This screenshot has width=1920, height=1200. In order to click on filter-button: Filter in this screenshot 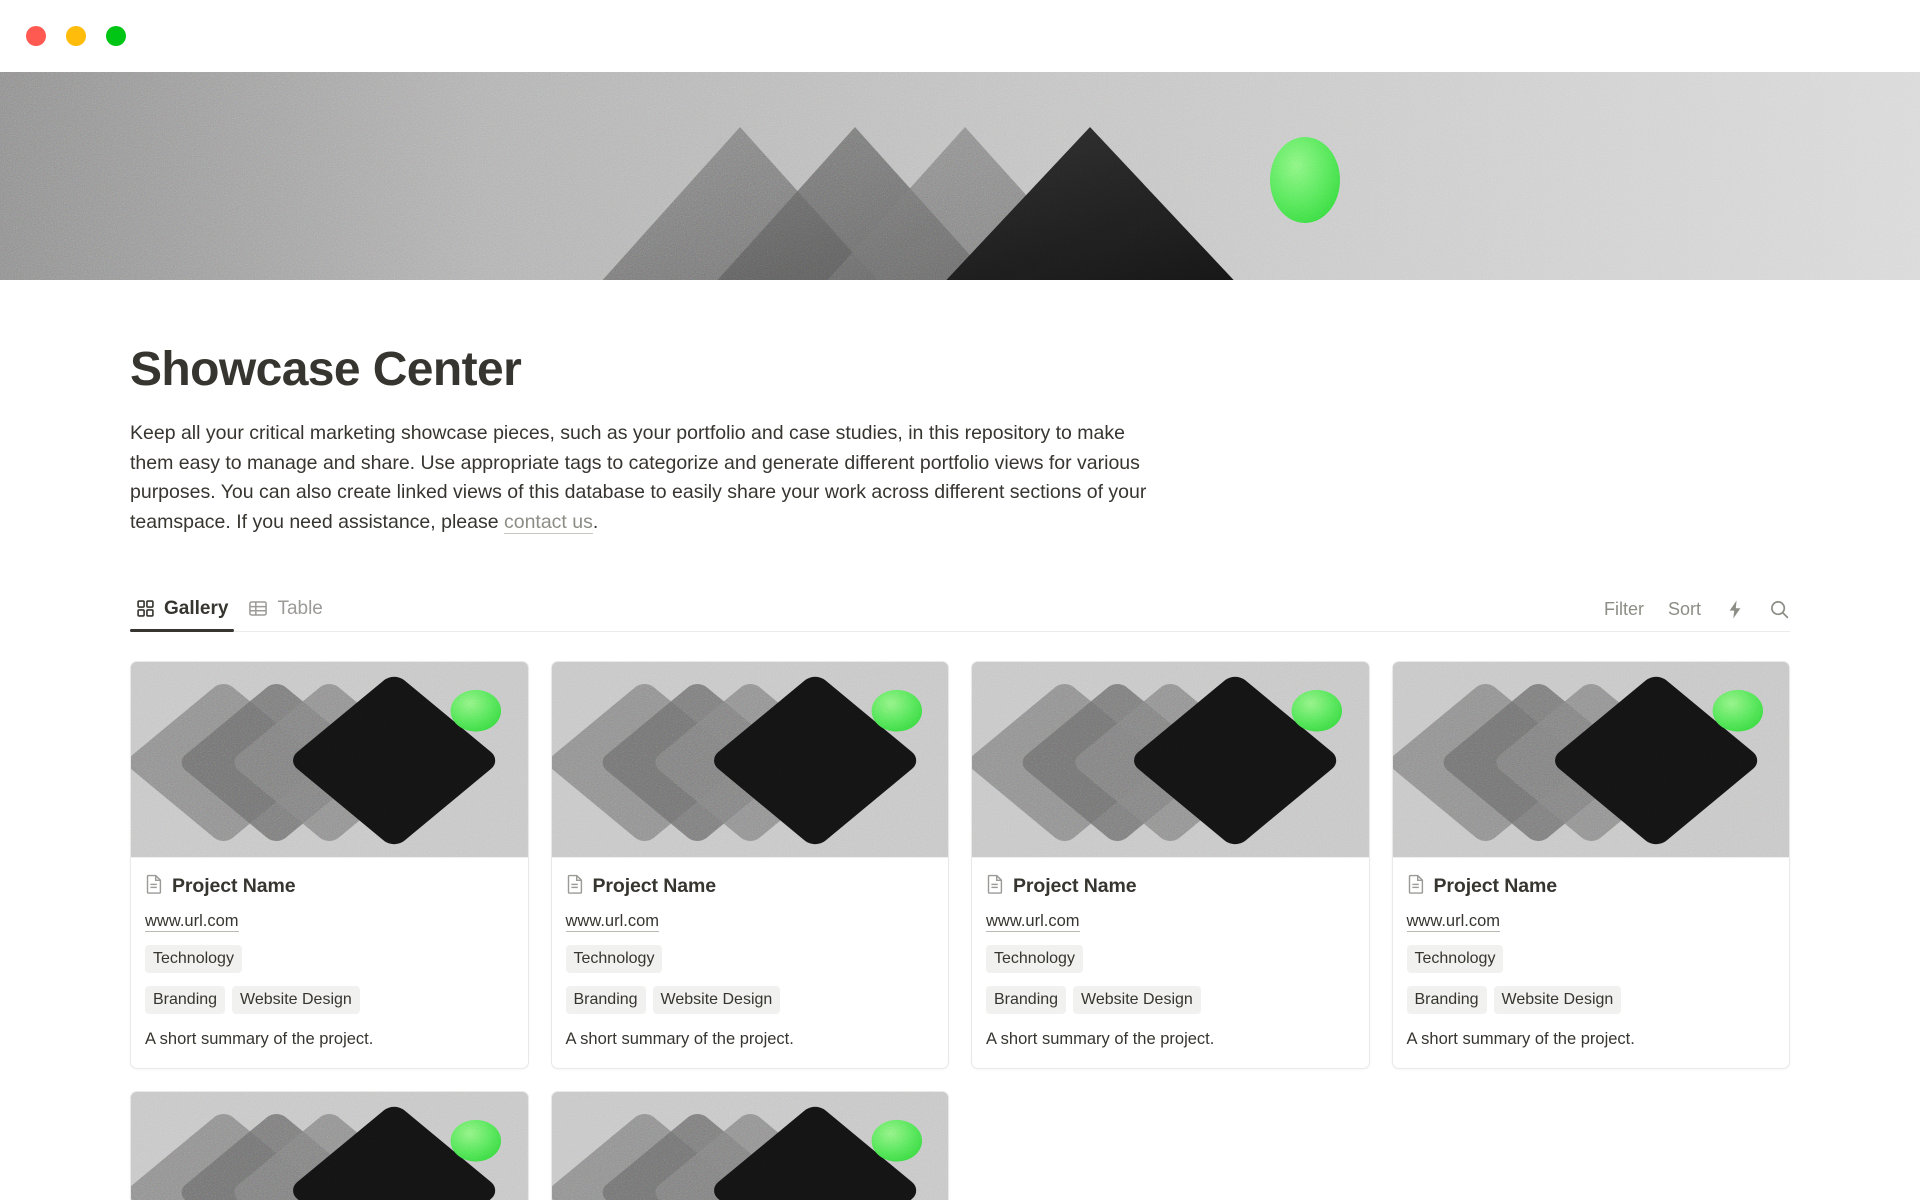, I will do `click(1624, 609)`.